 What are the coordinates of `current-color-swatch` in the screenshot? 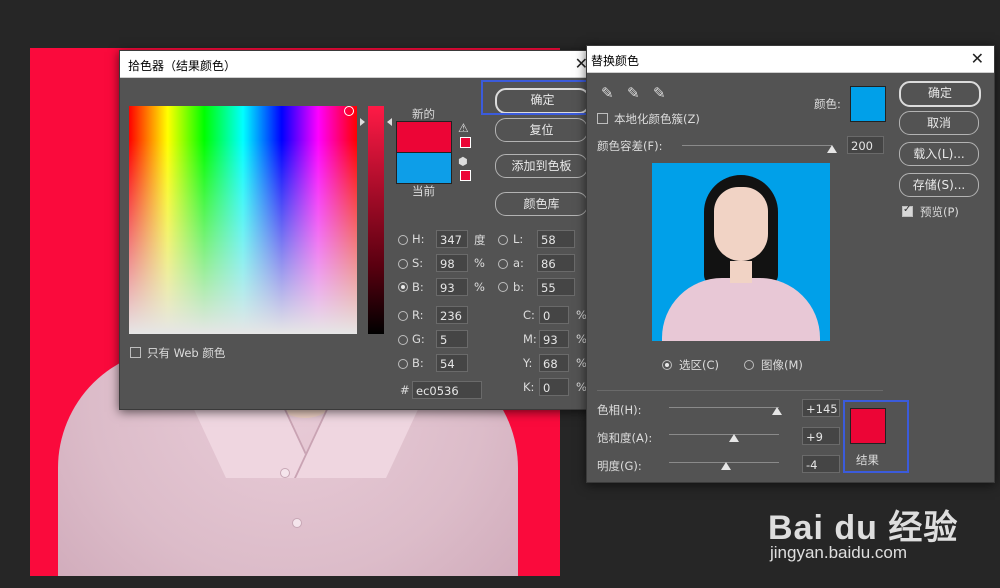 It's located at (424, 168).